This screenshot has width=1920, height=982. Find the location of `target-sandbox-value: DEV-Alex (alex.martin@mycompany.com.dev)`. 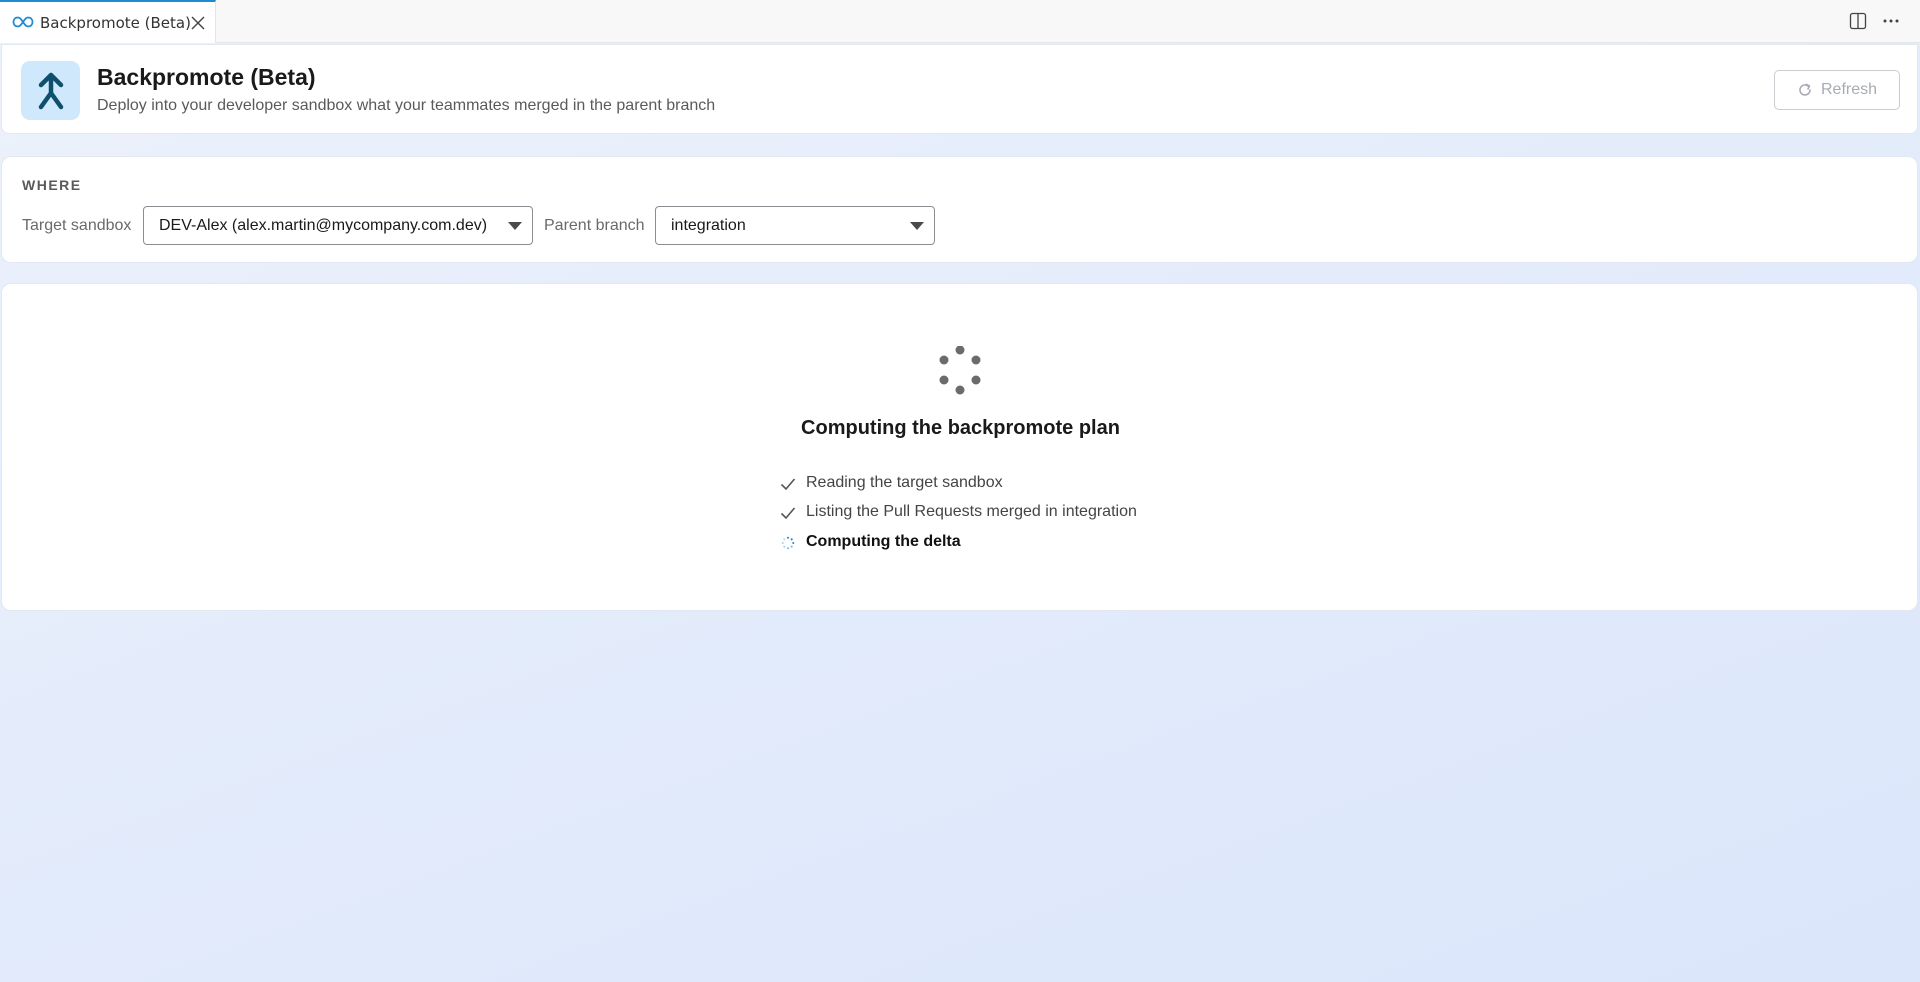

target-sandbox-value: DEV-Alex (alex.martin@mycompany.com.dev) is located at coordinates (323, 225).